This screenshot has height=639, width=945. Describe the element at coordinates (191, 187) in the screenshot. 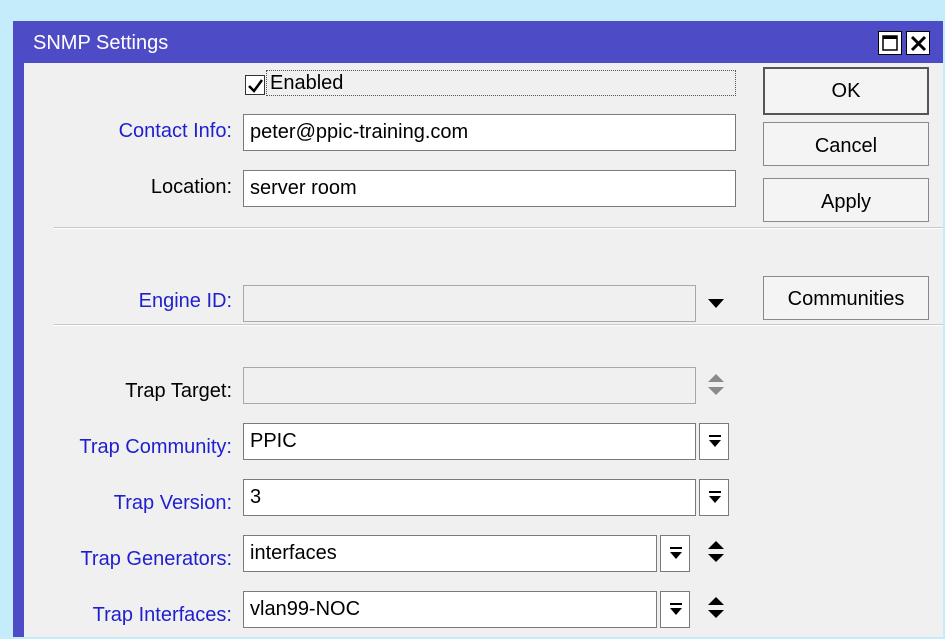

I see `location-label: Location:` at that location.